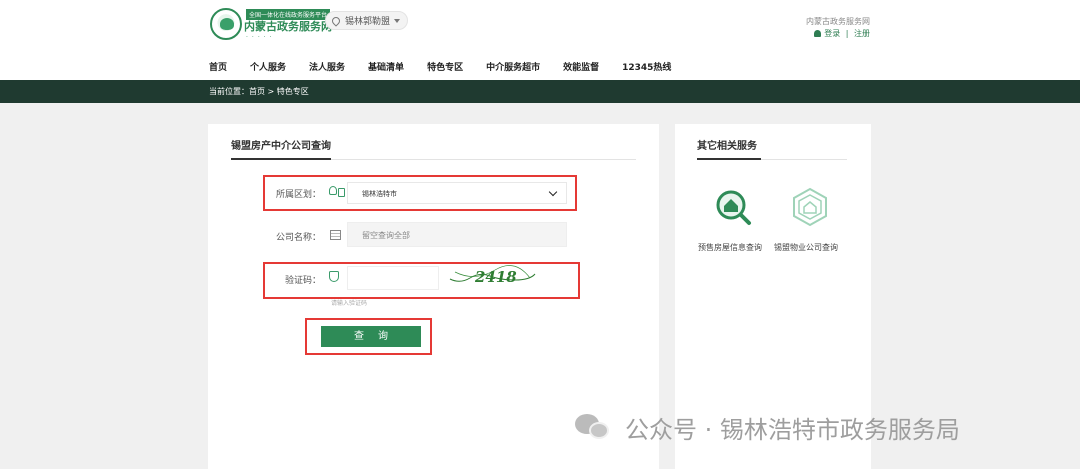  Describe the element at coordinates (646, 66) in the screenshot. I see `nav-item-hotline: 12345热线` at that location.